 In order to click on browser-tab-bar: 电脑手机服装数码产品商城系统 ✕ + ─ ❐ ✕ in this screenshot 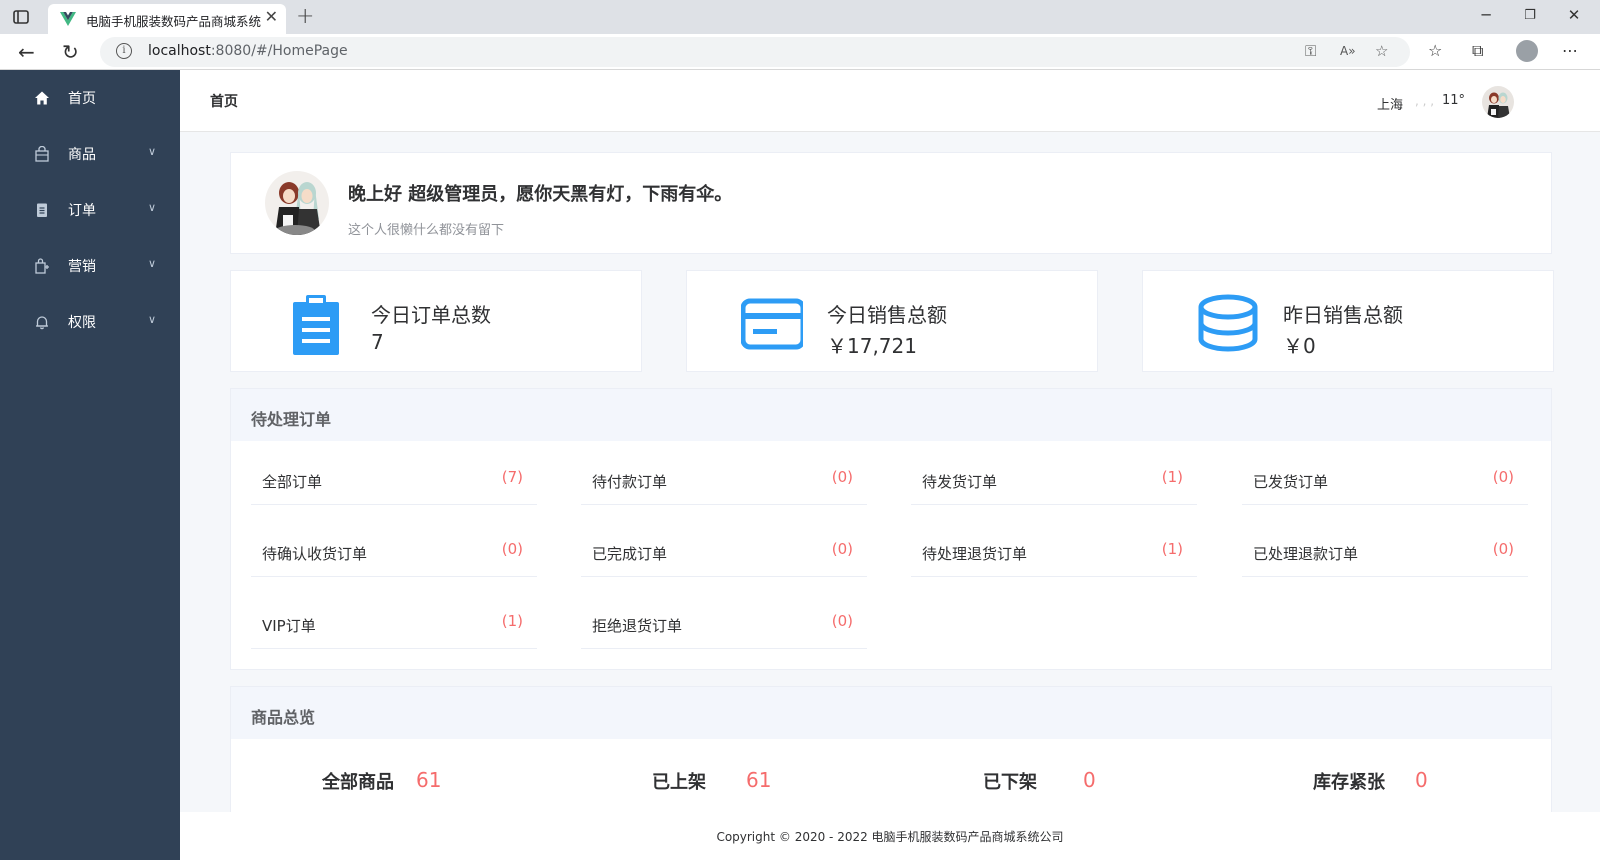, I will do `click(800, 17)`.